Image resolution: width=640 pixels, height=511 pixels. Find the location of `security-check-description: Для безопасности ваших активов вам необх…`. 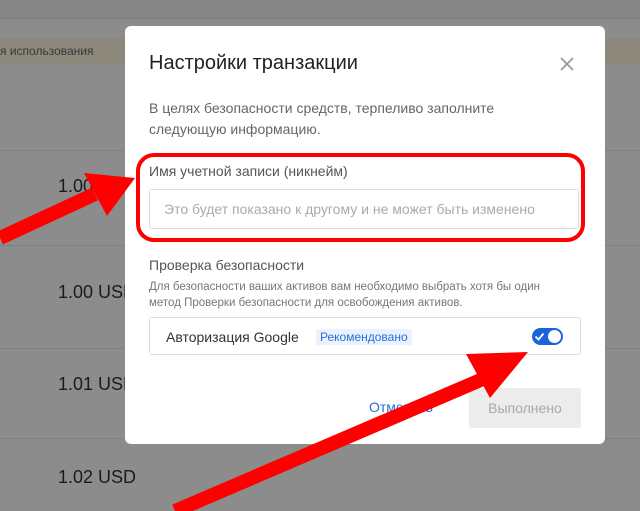

security-check-description: Для безопасности ваших активов вам необх… is located at coordinates (345, 295).